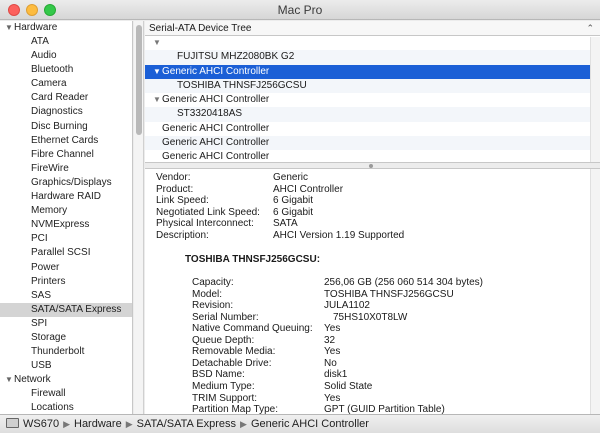 The image size is (600, 433). I want to click on sidebar-item: Locations, so click(66, 407).